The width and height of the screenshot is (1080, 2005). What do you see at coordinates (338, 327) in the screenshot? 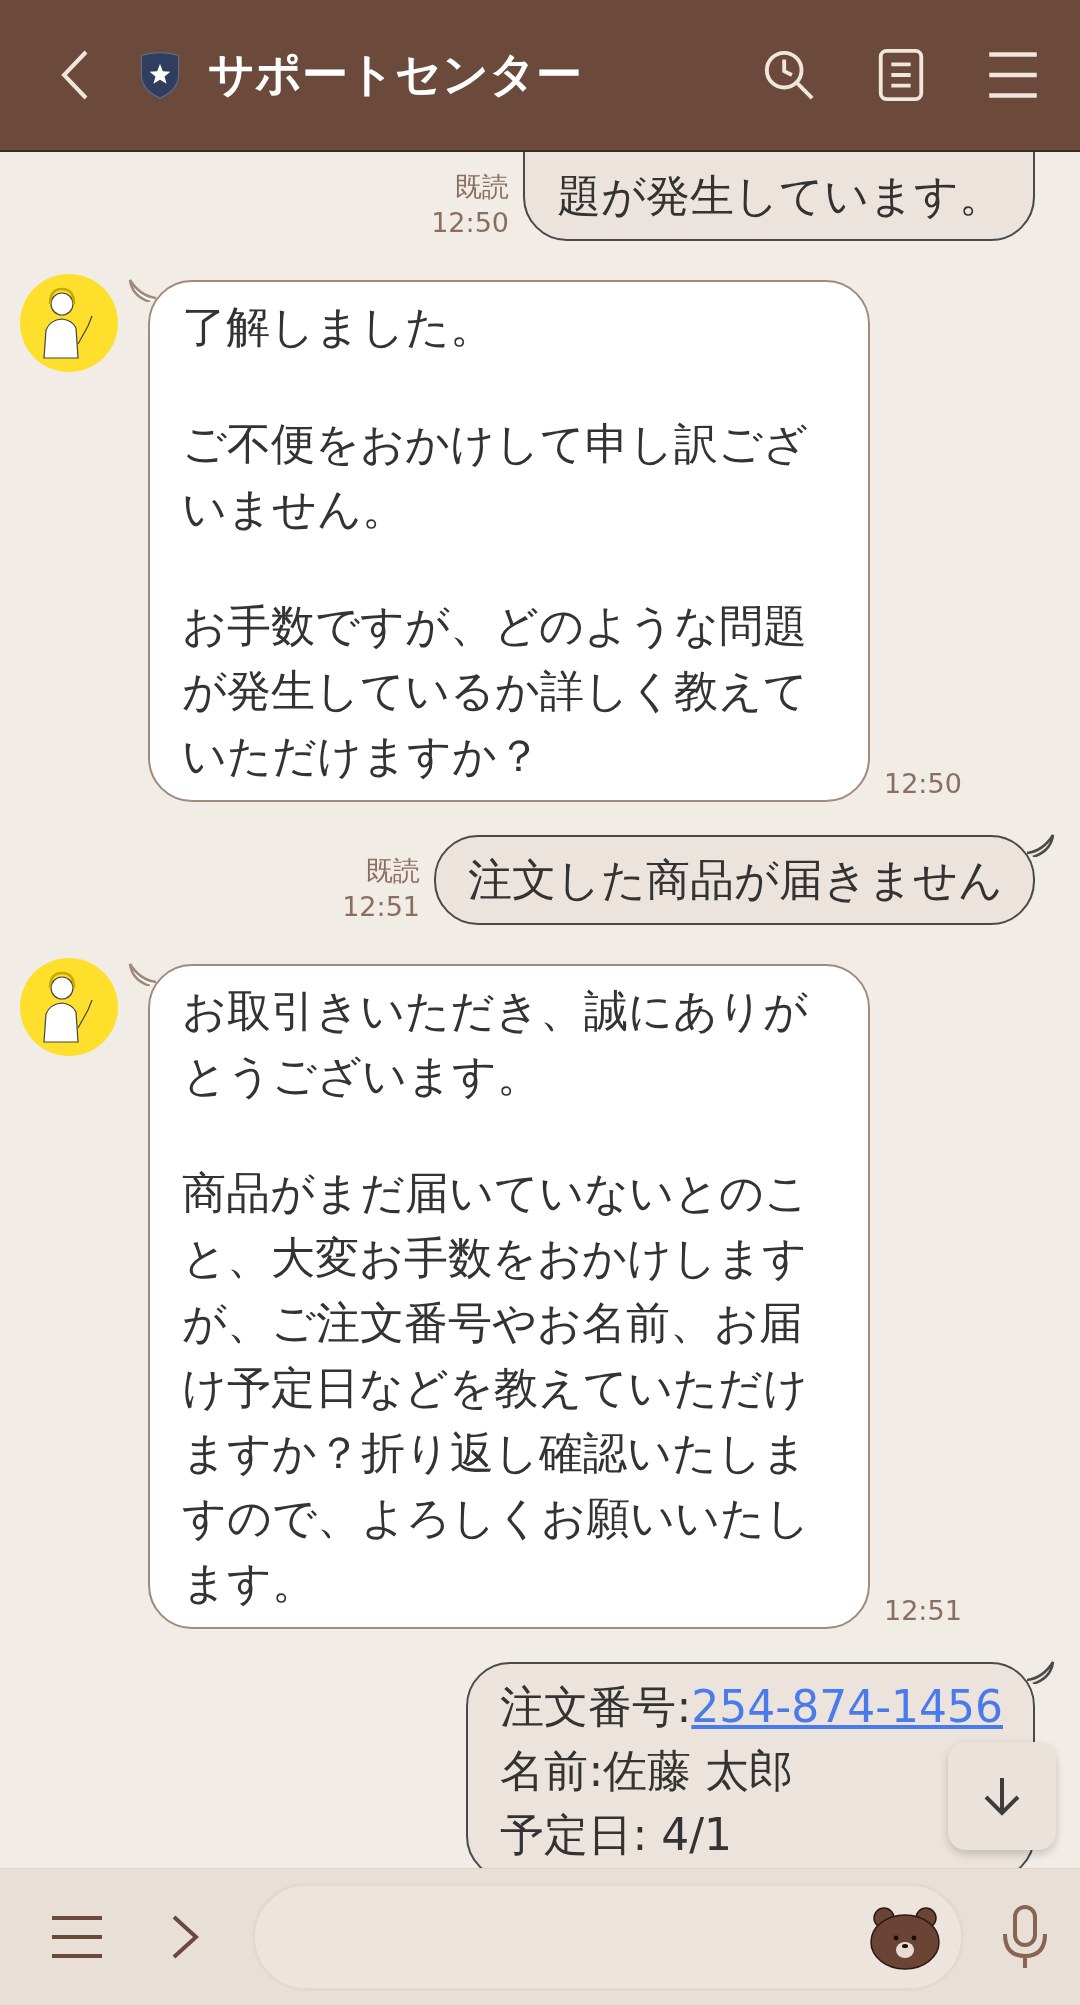
I see `message-text: 了解しました。` at bounding box center [338, 327].